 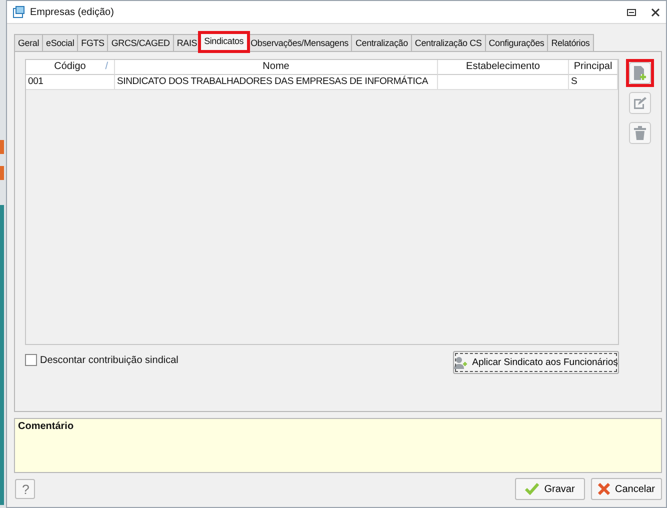 What do you see at coordinates (109, 360) in the screenshot?
I see `checkbox-label: Descontar contribuição sindical` at bounding box center [109, 360].